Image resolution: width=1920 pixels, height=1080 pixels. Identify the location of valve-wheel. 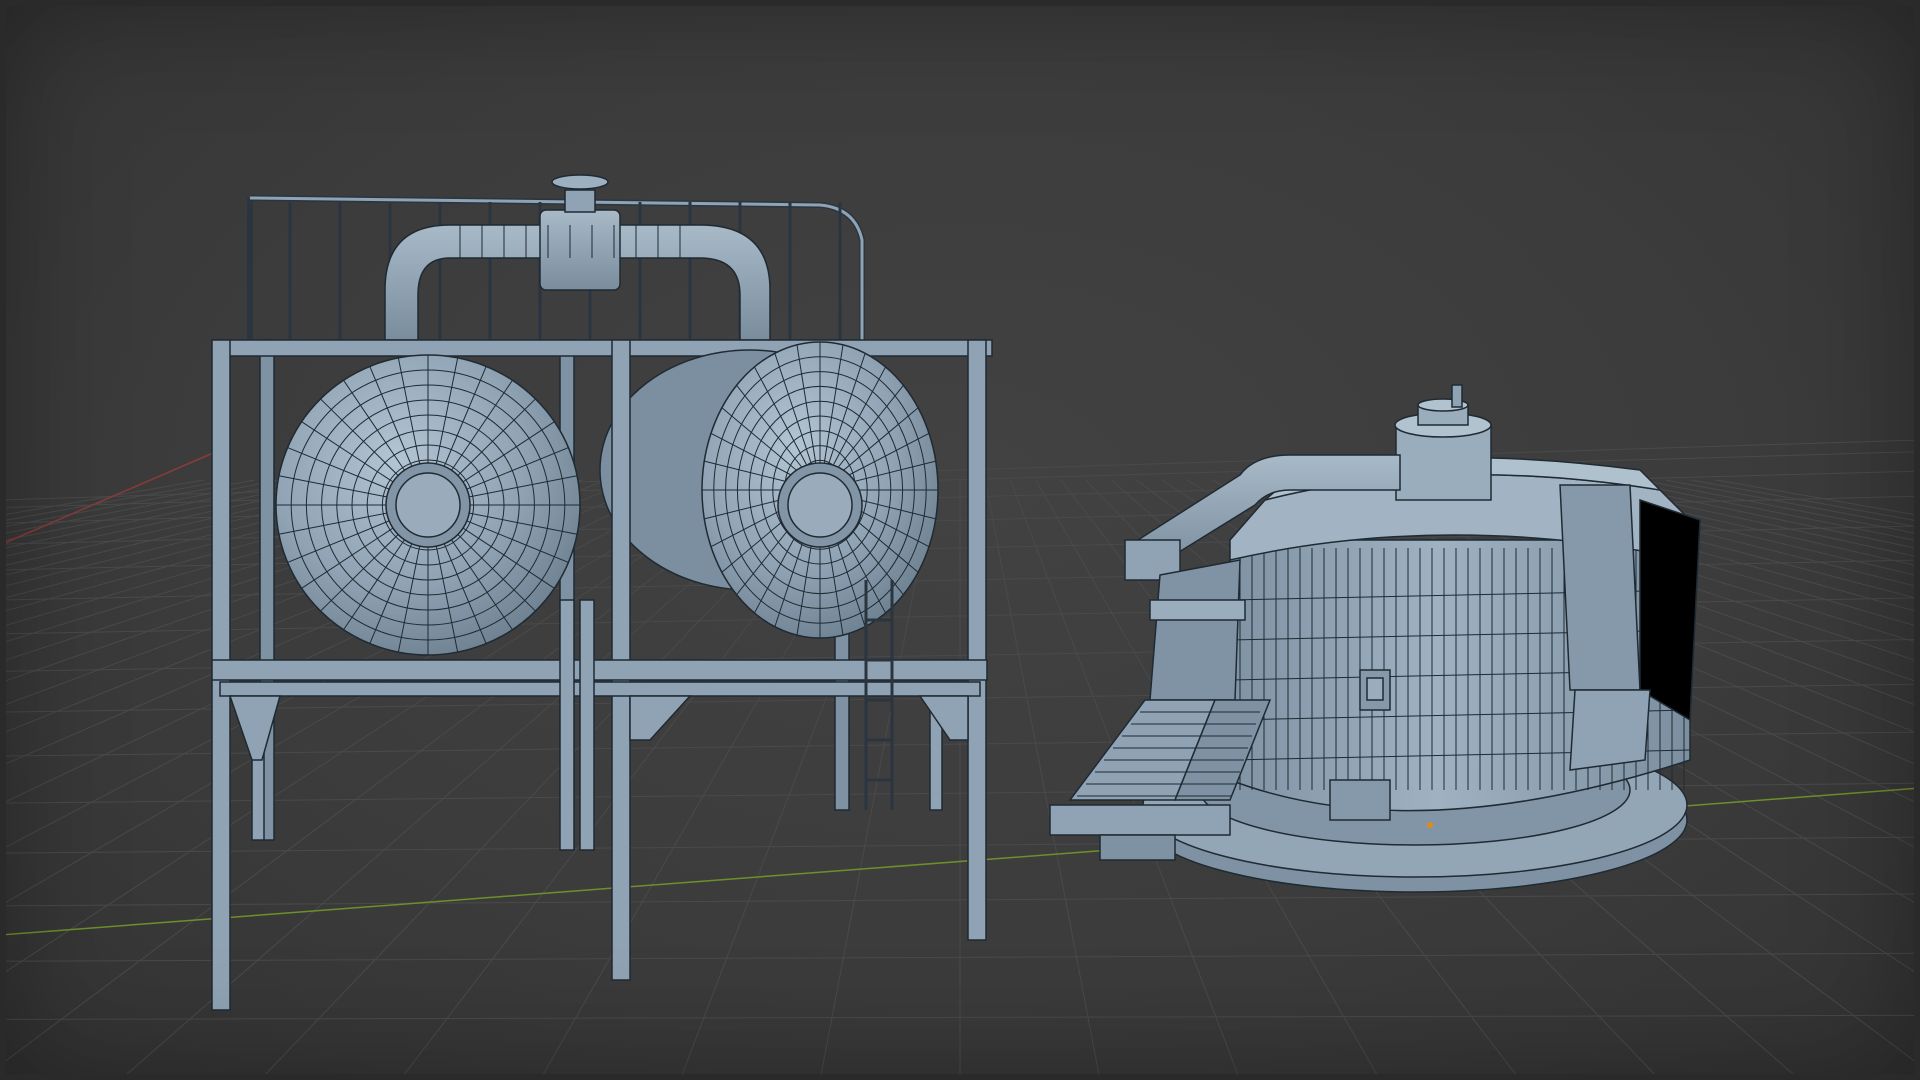
(580, 182).